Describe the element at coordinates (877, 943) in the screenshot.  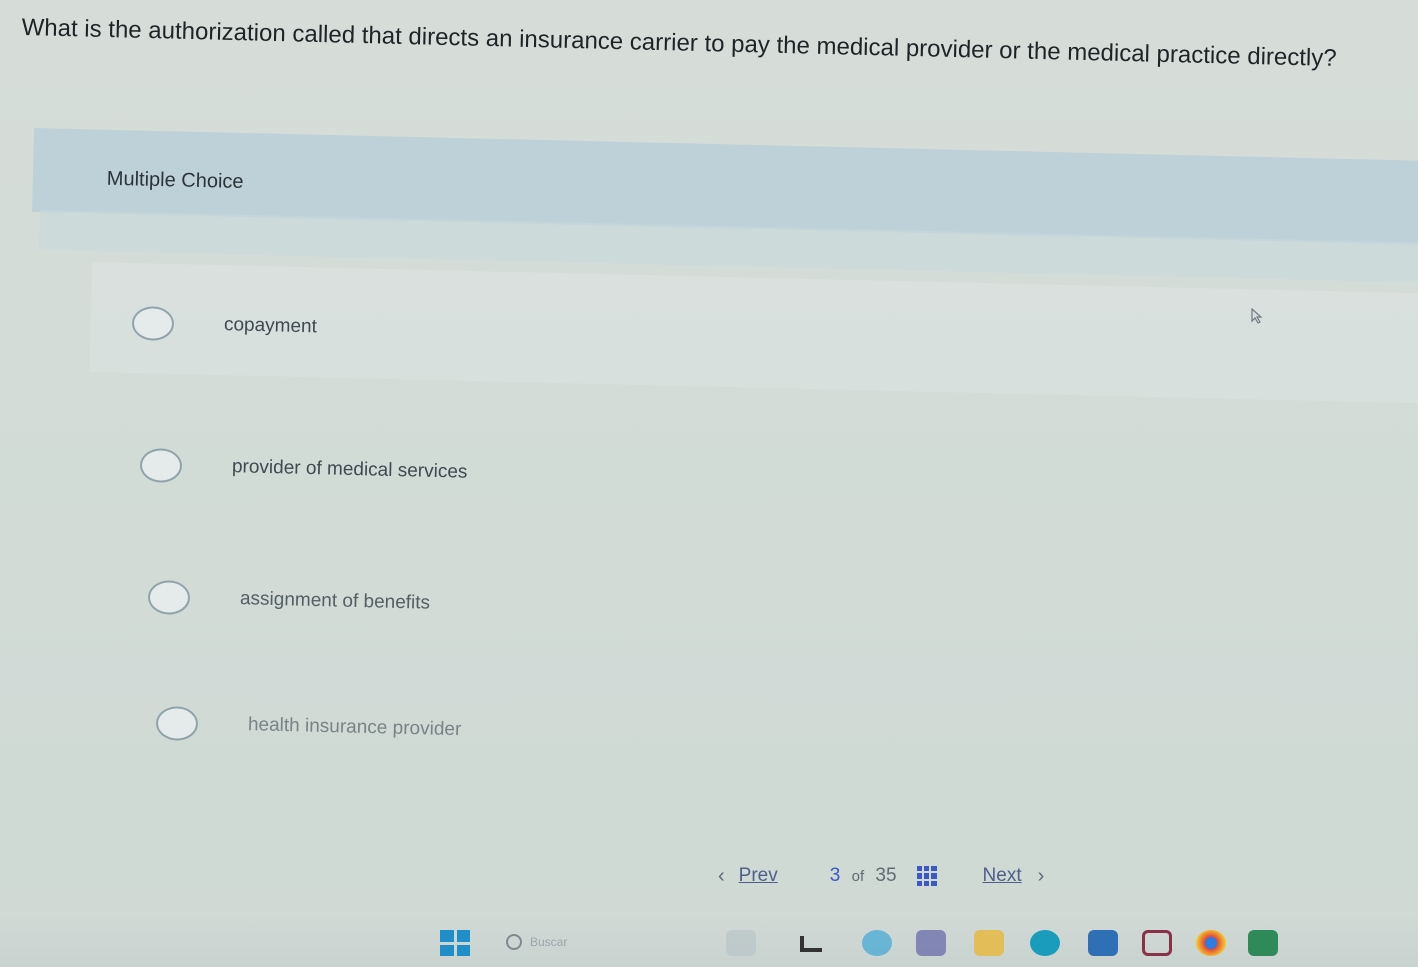
I see `copilot-icon` at that location.